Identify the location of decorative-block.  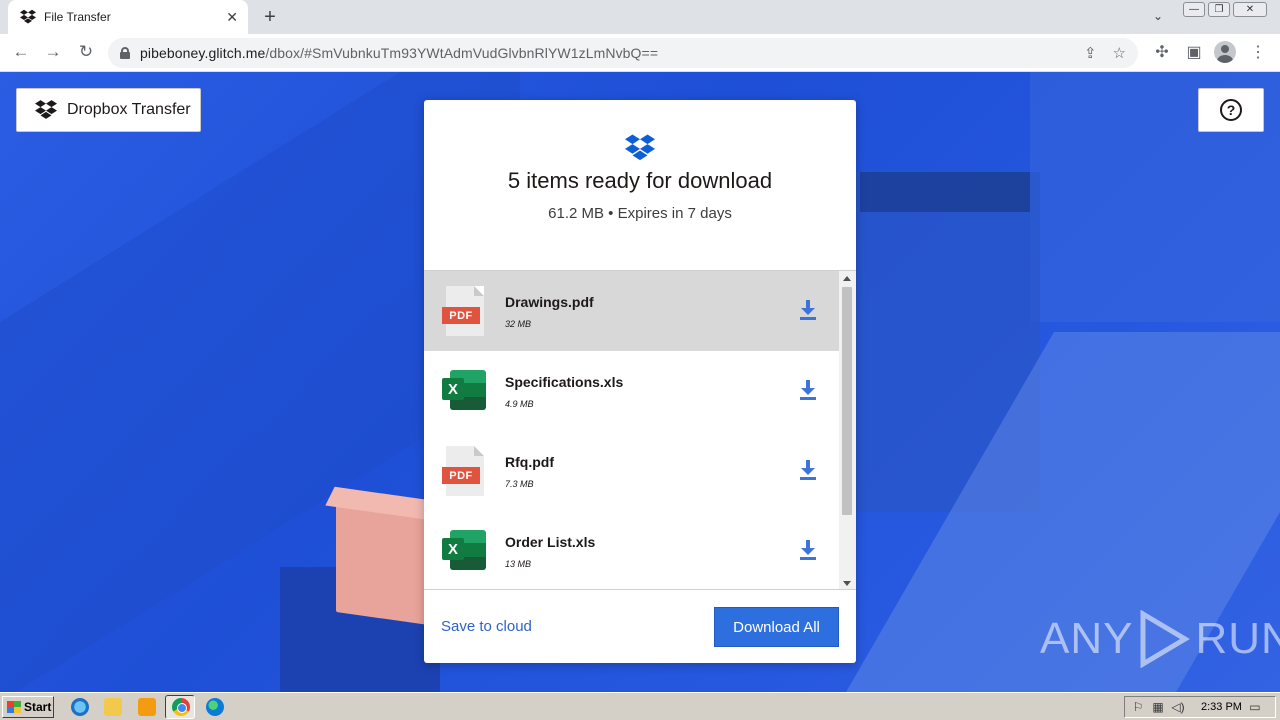
(386, 561).